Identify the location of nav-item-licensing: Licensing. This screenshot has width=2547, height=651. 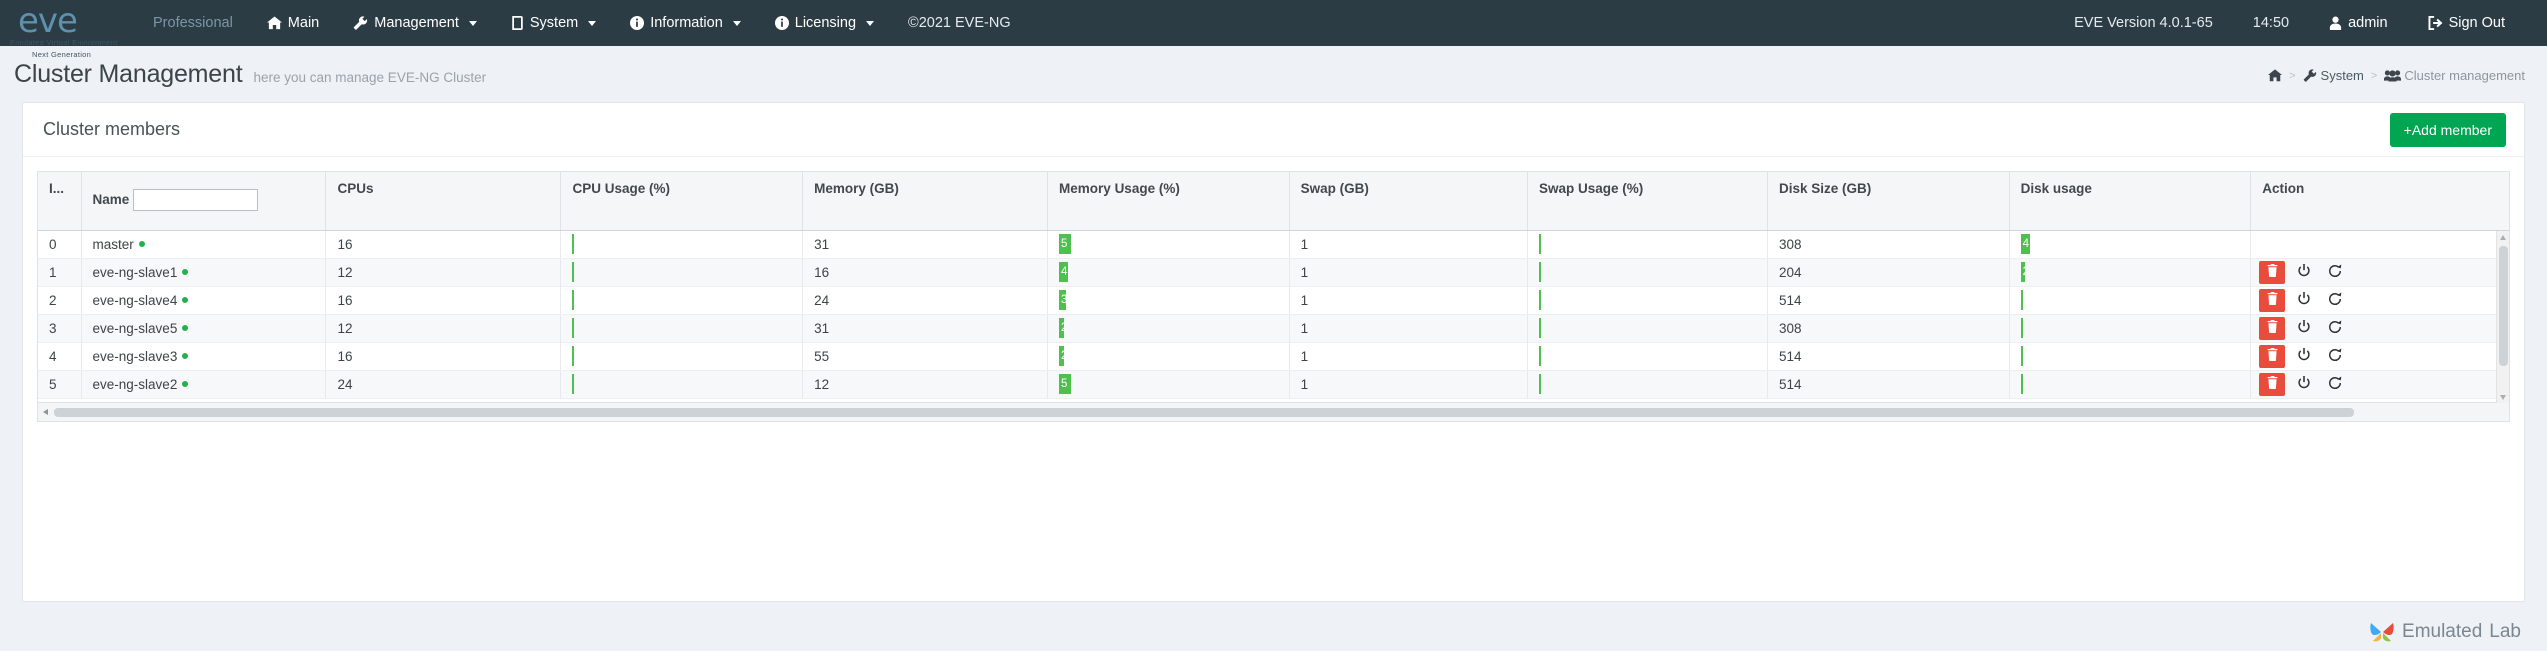
(824, 23).